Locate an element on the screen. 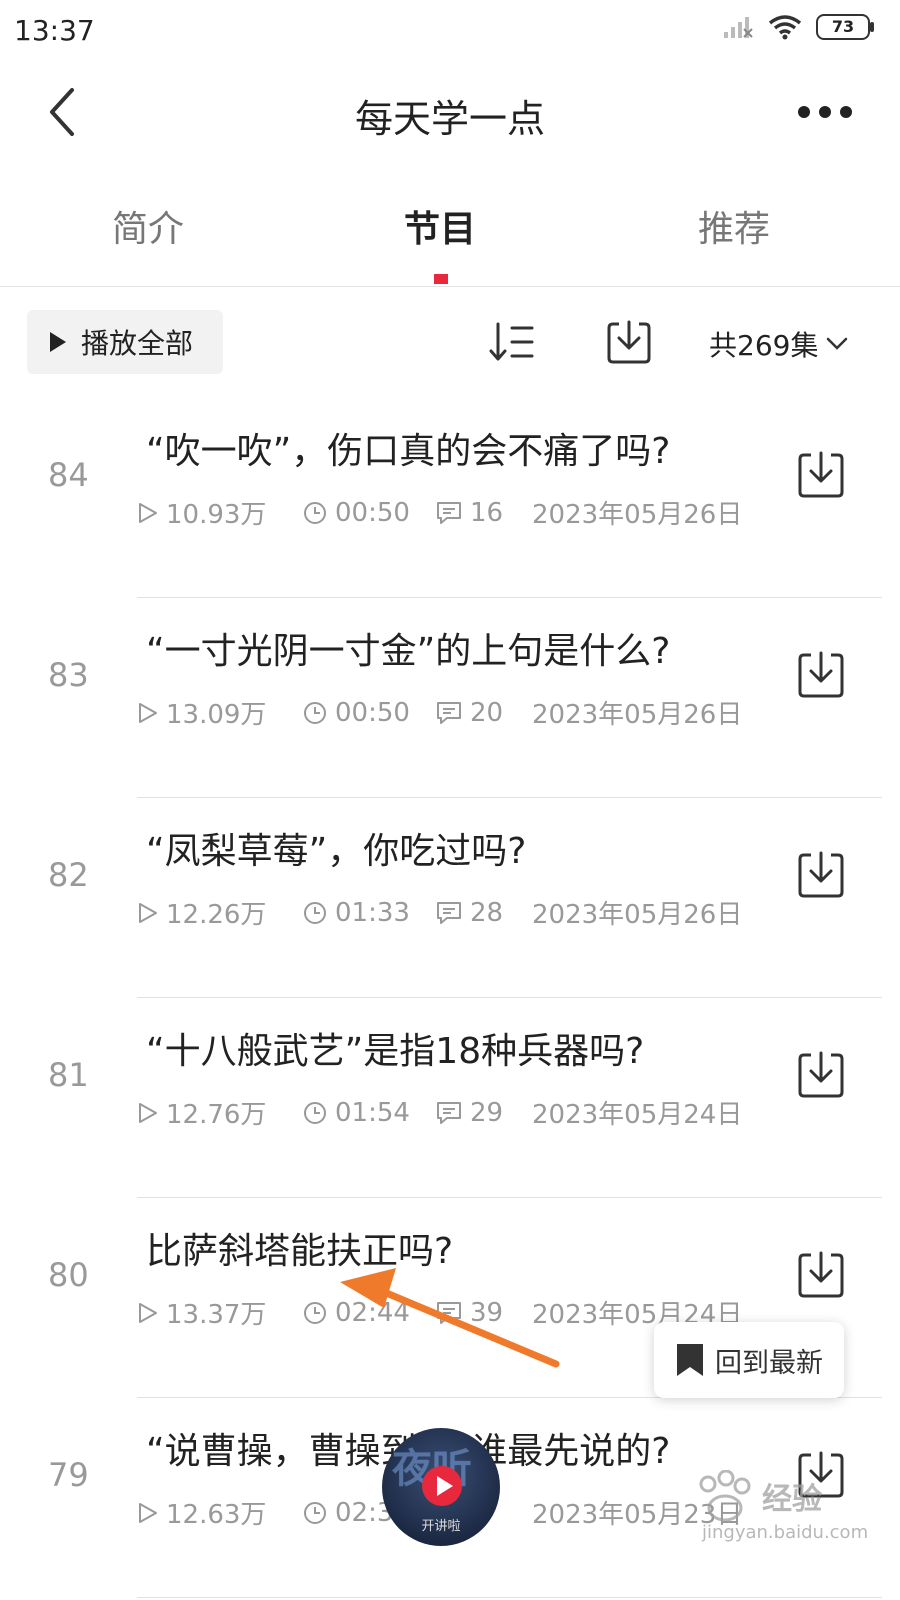 This screenshot has height=1600, width=900. more-button is located at coordinates (825, 112).